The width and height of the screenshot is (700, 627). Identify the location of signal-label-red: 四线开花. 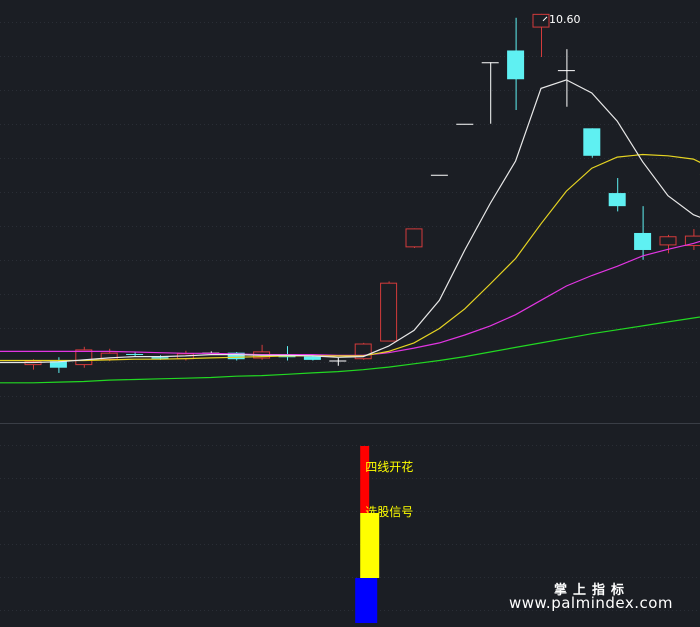
(389, 466).